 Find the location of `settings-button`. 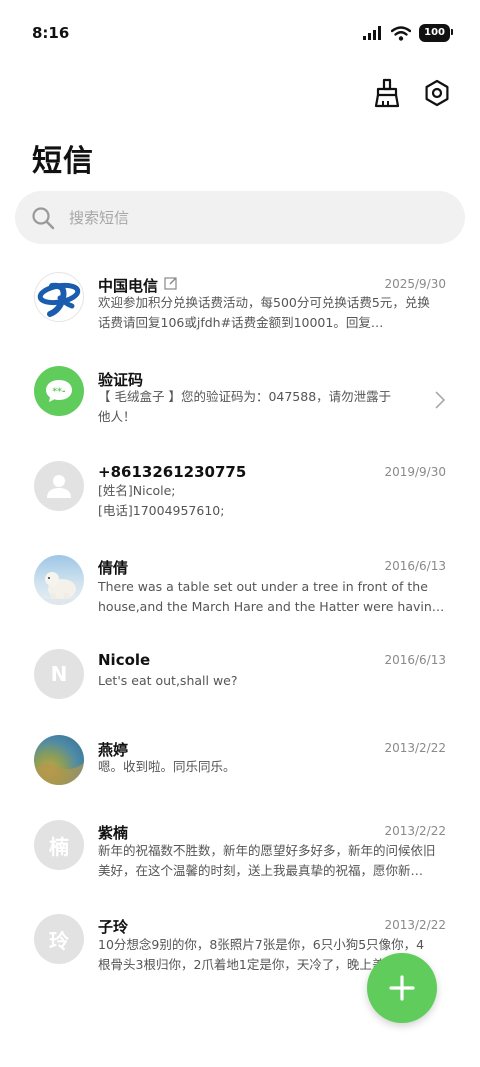

settings-button is located at coordinates (437, 93).